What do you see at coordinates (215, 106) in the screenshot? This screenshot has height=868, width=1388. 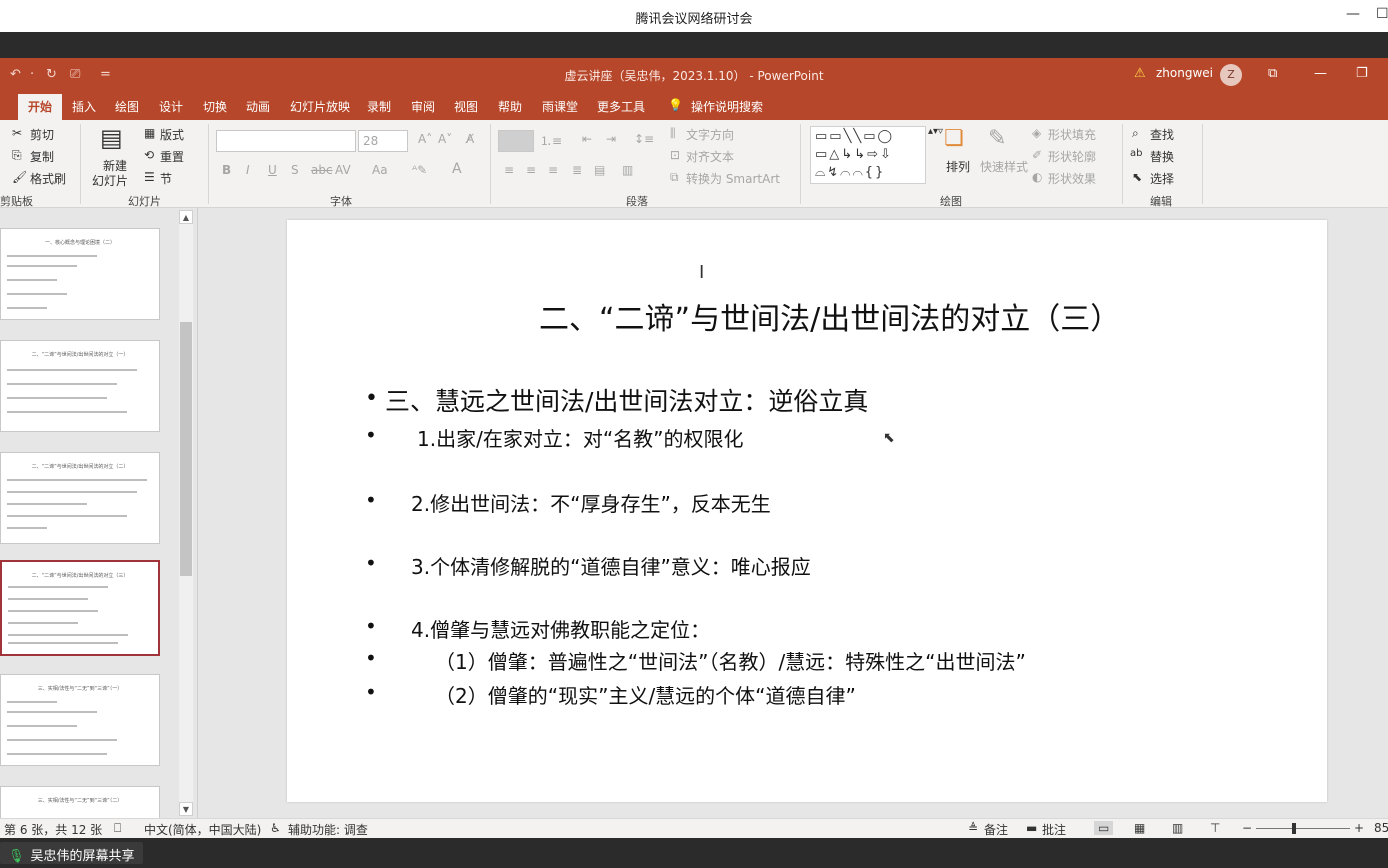 I see `tab-transitions: 切换` at bounding box center [215, 106].